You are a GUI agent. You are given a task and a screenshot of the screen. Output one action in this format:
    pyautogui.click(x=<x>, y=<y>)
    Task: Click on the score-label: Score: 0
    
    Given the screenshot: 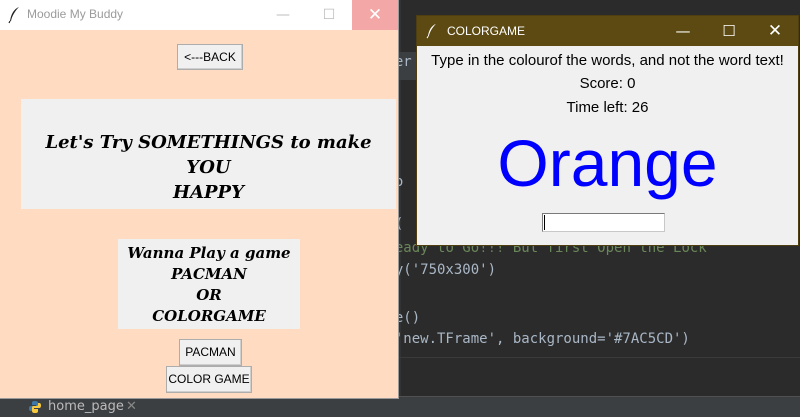 What is the action you would take?
    pyautogui.click(x=607, y=83)
    